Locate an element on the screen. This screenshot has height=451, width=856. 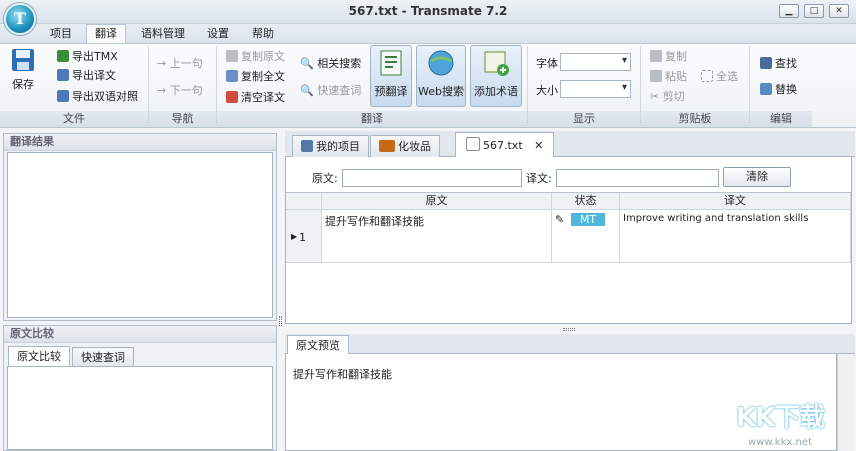
splitter-grip is located at coordinates (569, 329).